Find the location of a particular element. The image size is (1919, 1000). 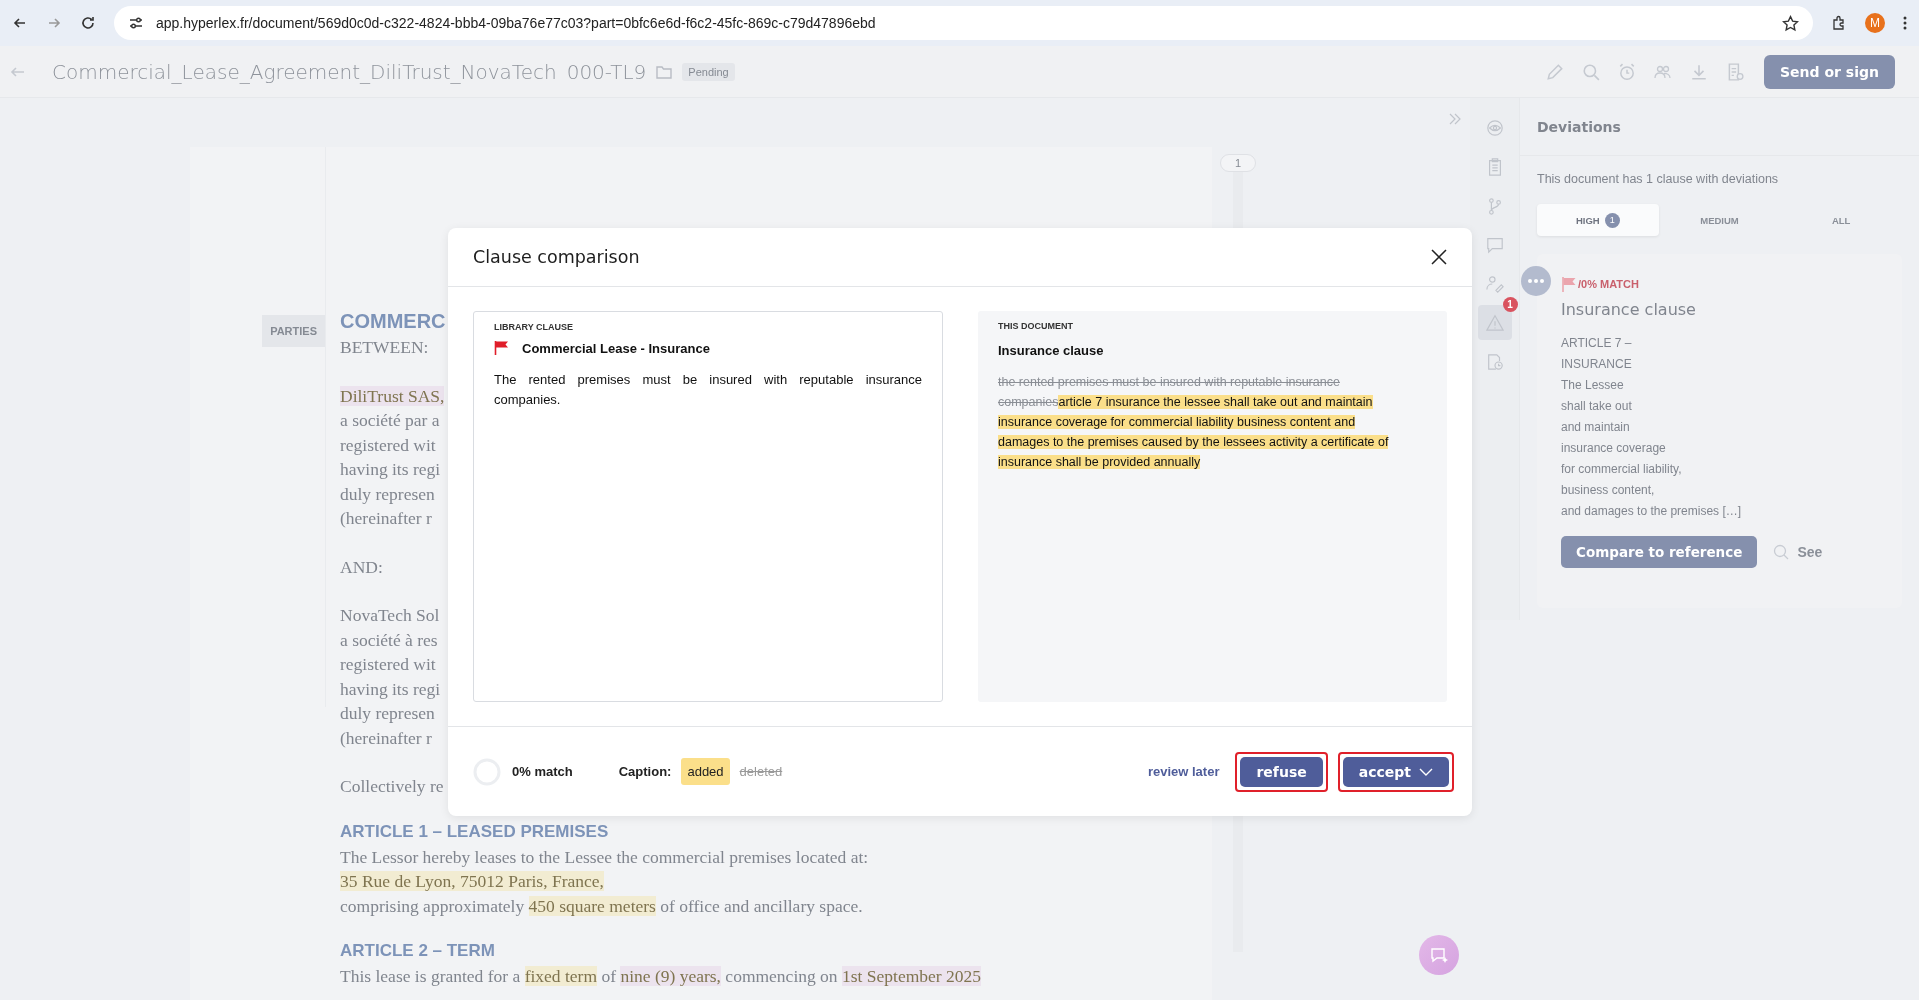

document-line: a société à res is located at coordinates (389, 640).